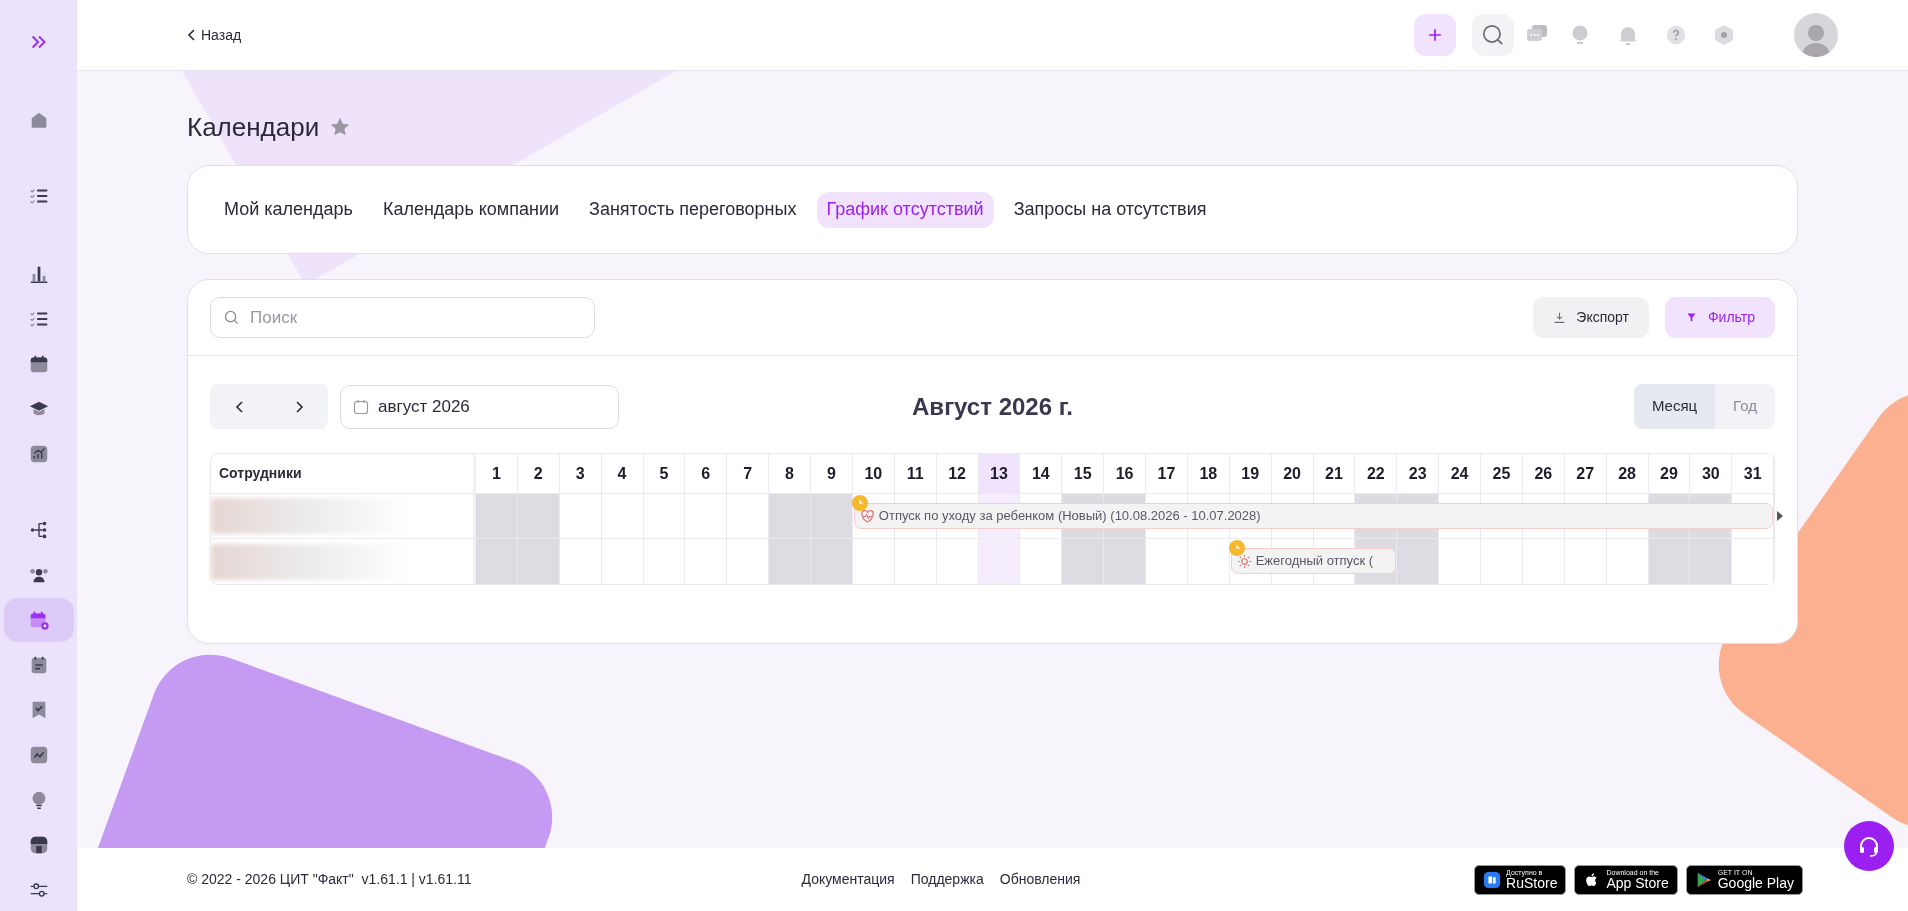  Describe the element at coordinates (992, 406) in the screenshot. I see `period-title: Август 2026 г.` at that location.